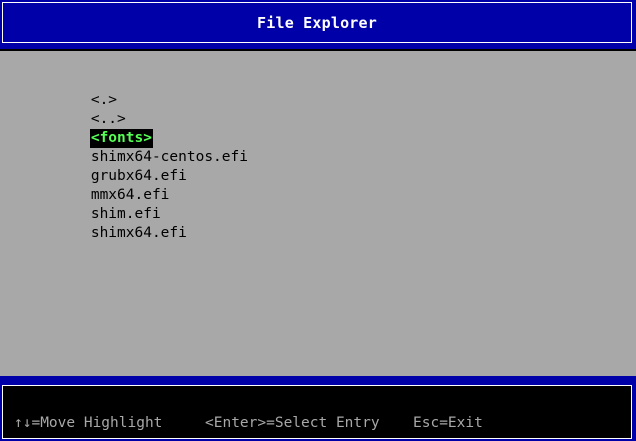  I want to click on file-entry-label: <..>, so click(108, 119).